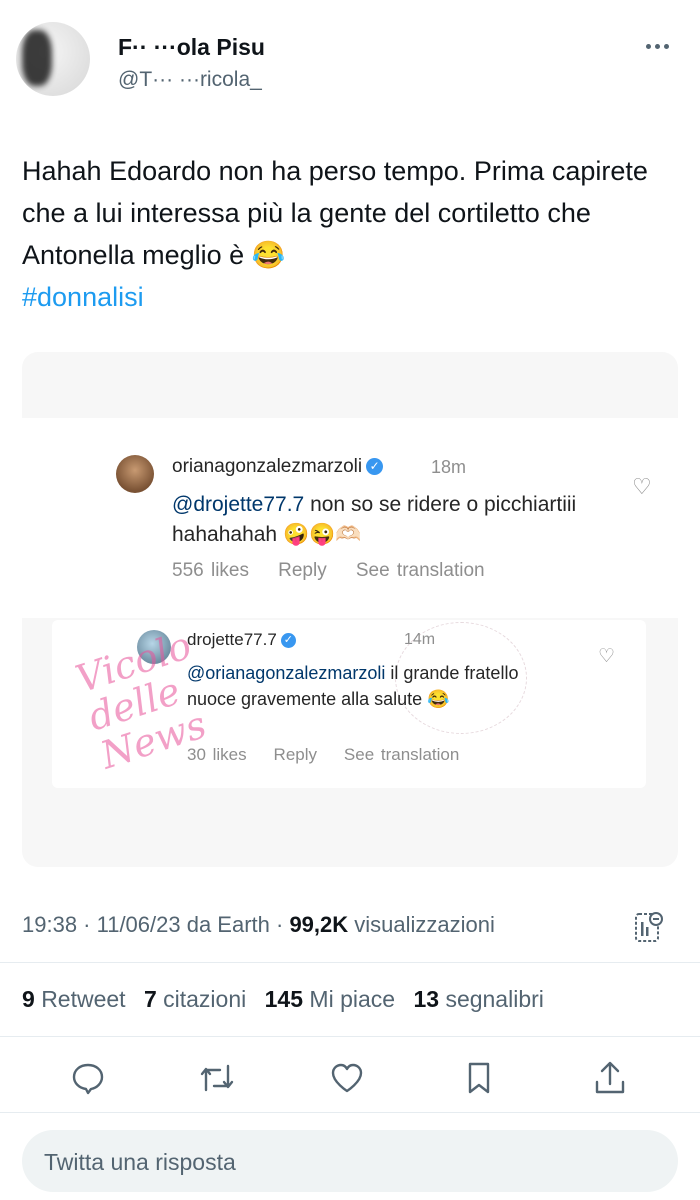 The width and height of the screenshot is (700, 1200). Describe the element at coordinates (328, 570) in the screenshot. I see `comment-meta-1: 556 likes Reply See translation` at that location.